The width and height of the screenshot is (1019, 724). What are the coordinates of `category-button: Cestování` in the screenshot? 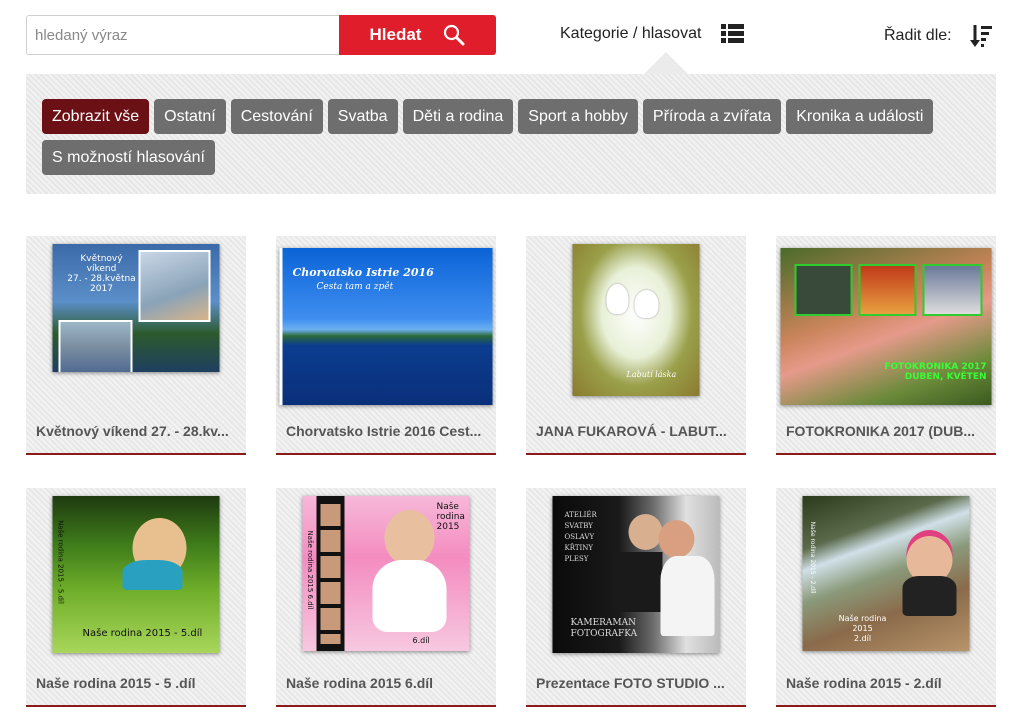 It's located at (276, 116).